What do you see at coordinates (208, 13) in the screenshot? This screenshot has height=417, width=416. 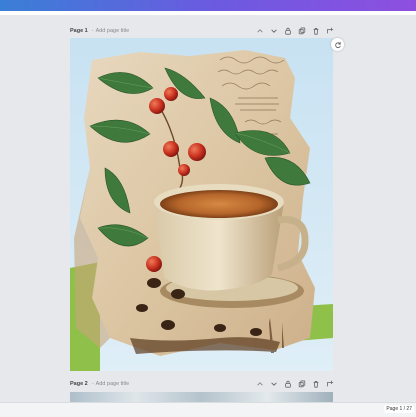 I see `top-divider` at bounding box center [208, 13].